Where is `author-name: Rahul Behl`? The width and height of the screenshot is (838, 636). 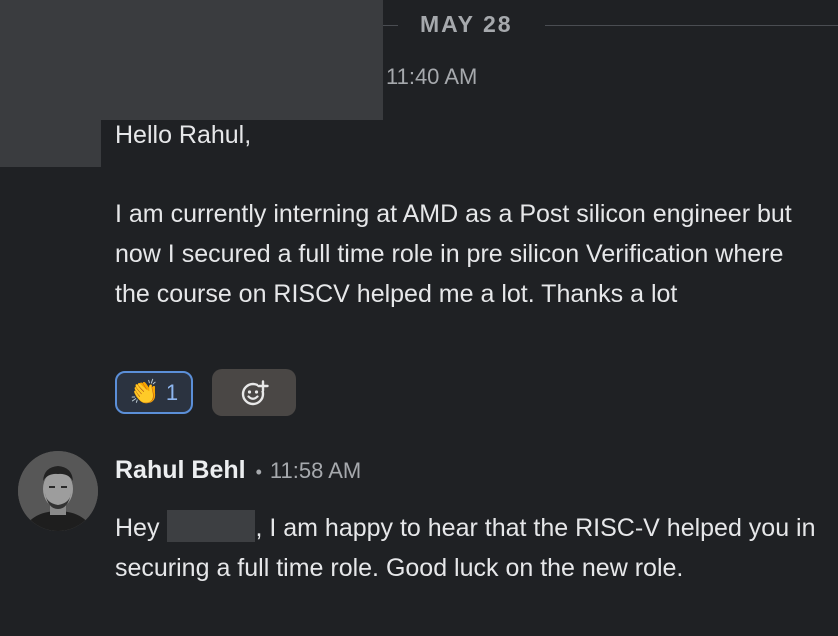
author-name: Rahul Behl is located at coordinates (180, 470).